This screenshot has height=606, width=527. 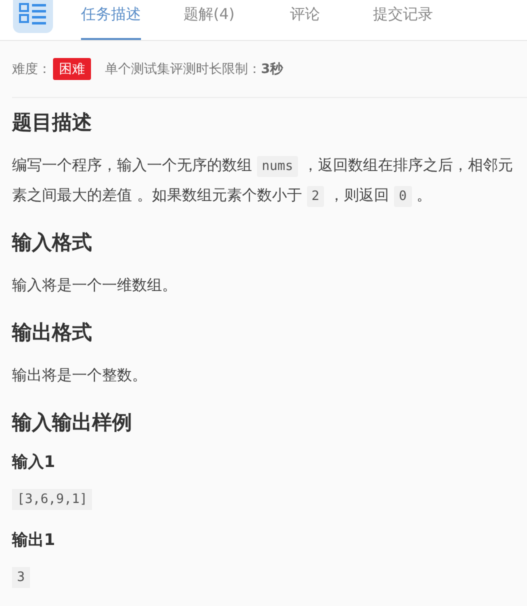 I want to click on difficulty-badge: 困难, so click(x=72, y=69).